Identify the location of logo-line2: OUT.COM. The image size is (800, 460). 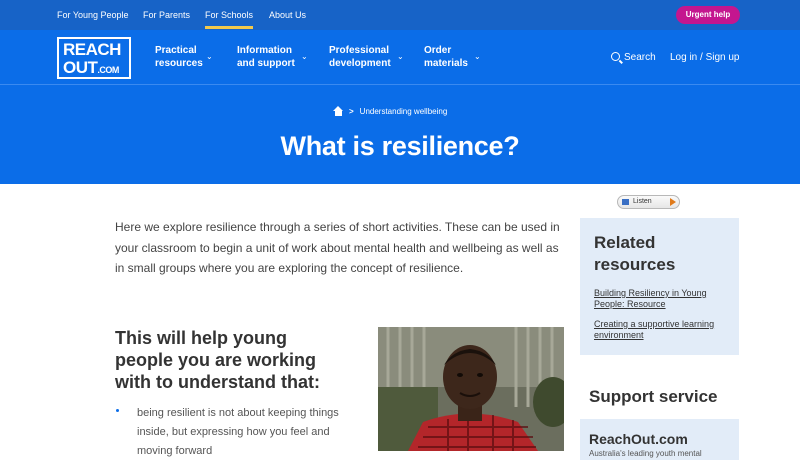
(91, 67).